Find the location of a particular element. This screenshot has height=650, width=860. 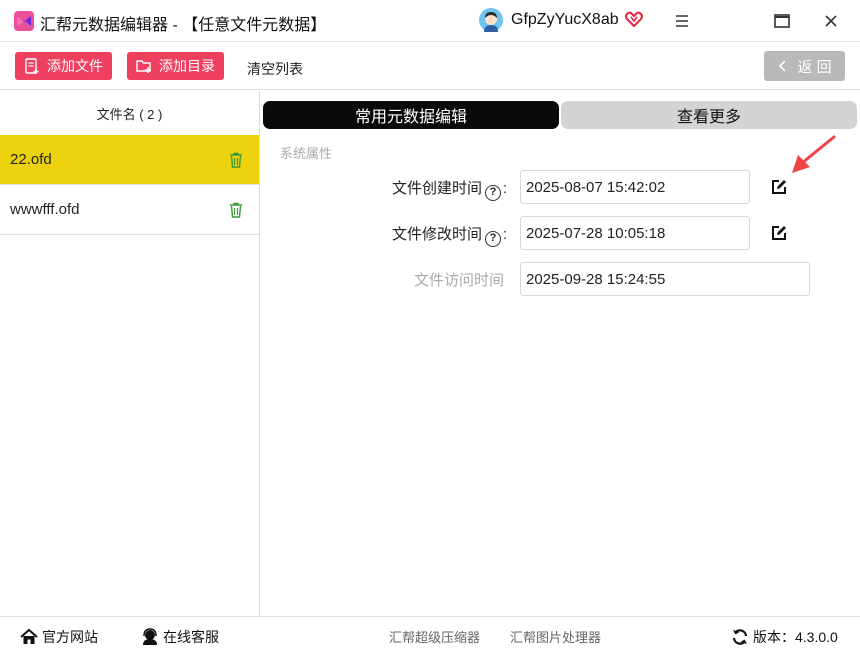

status-bar: 官方网站 在线客服 汇帮超级压缩器 汇帮图片处理器 版本：4.3.0.0 is located at coordinates (430, 633).